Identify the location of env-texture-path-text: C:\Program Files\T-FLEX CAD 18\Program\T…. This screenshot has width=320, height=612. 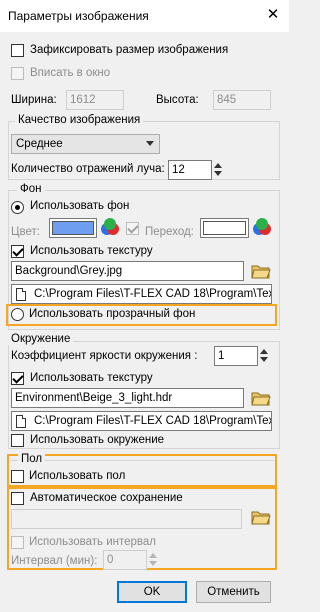
(152, 421).